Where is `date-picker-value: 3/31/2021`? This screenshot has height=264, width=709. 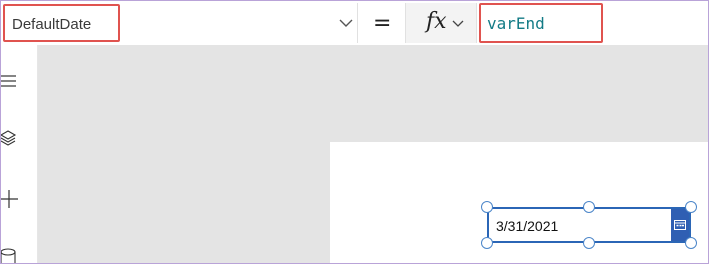
date-picker-value: 3/31/2021 is located at coordinates (527, 226).